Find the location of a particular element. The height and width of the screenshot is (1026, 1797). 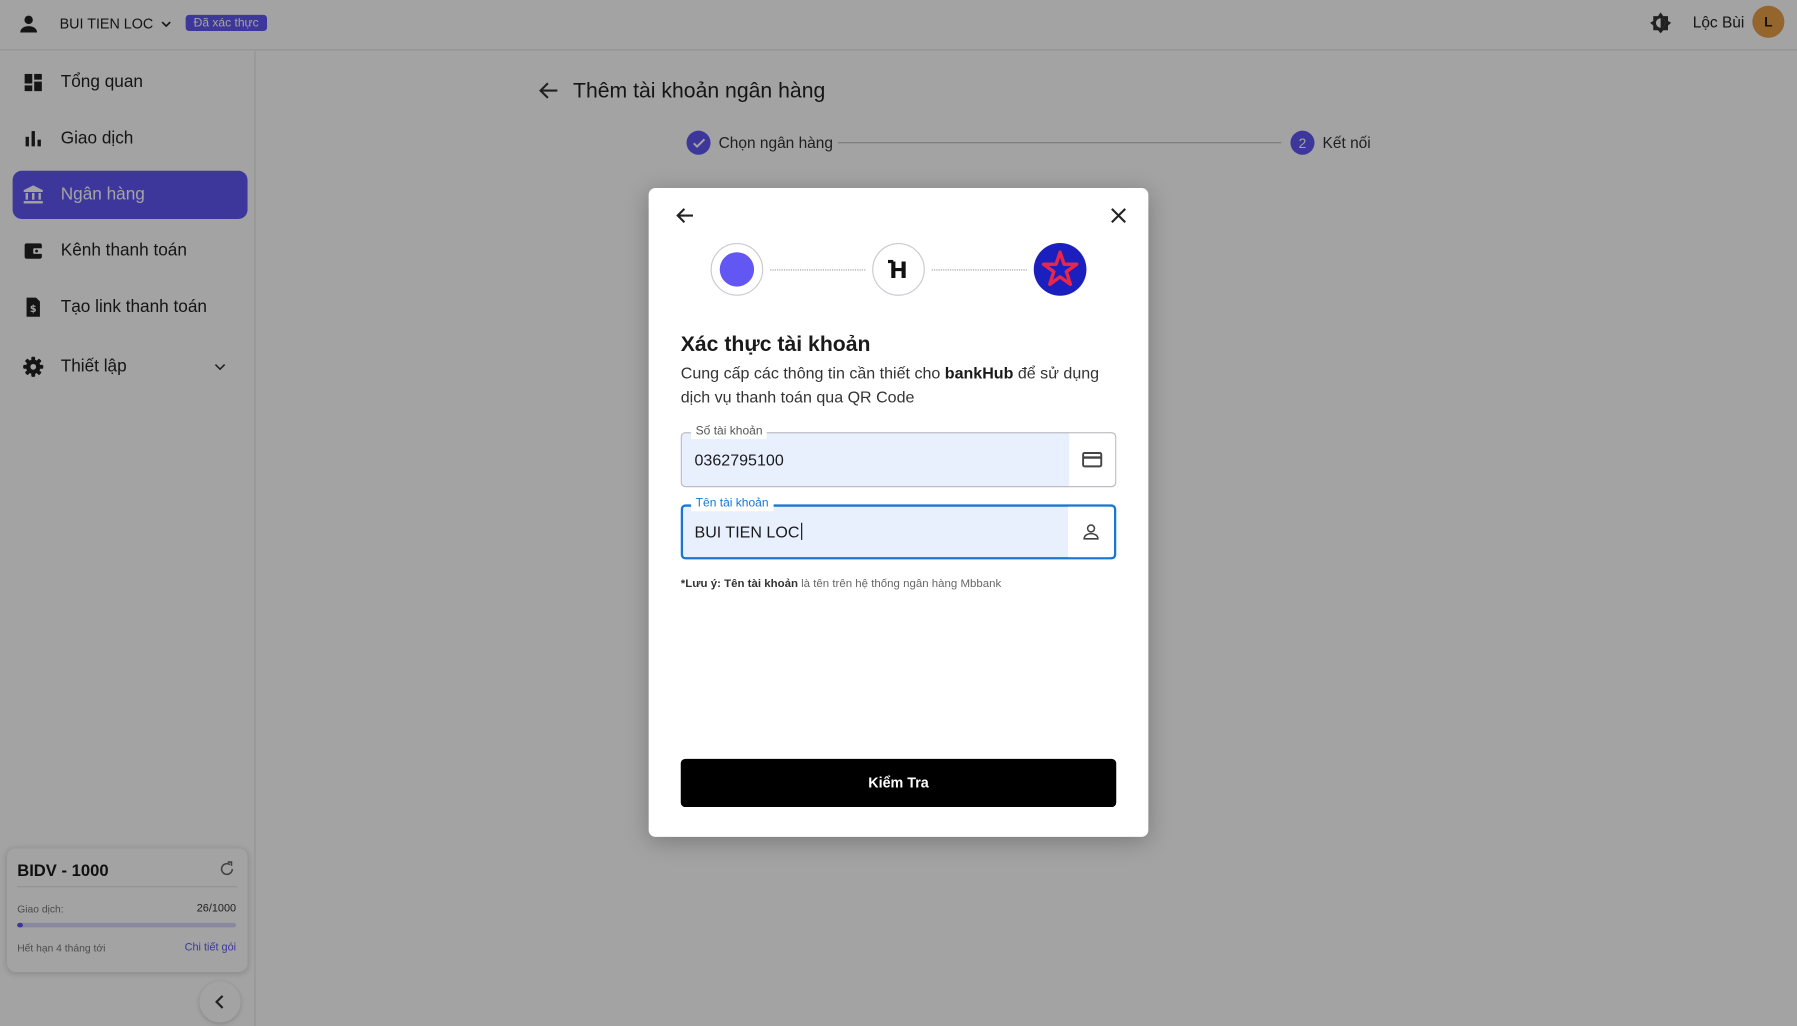

bankhub-logo-mark: H is located at coordinates (897, 270).